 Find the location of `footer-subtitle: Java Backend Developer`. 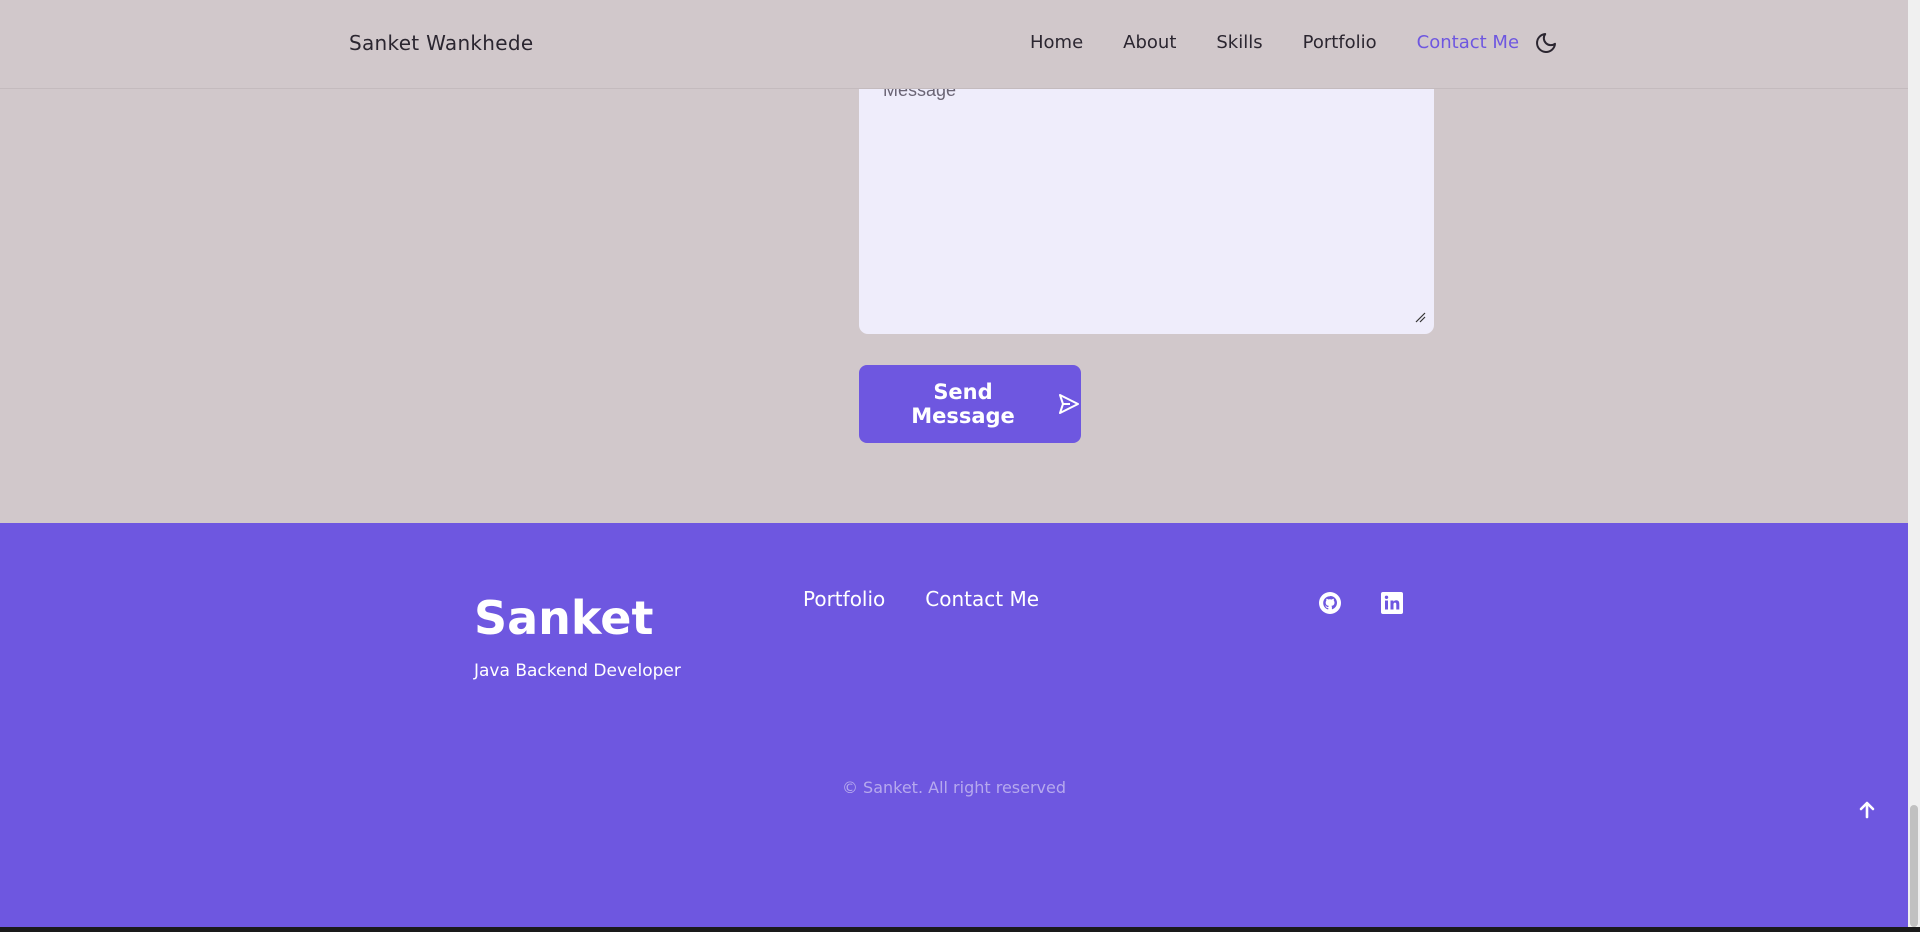

footer-subtitle: Java Backend Developer is located at coordinates (577, 671).